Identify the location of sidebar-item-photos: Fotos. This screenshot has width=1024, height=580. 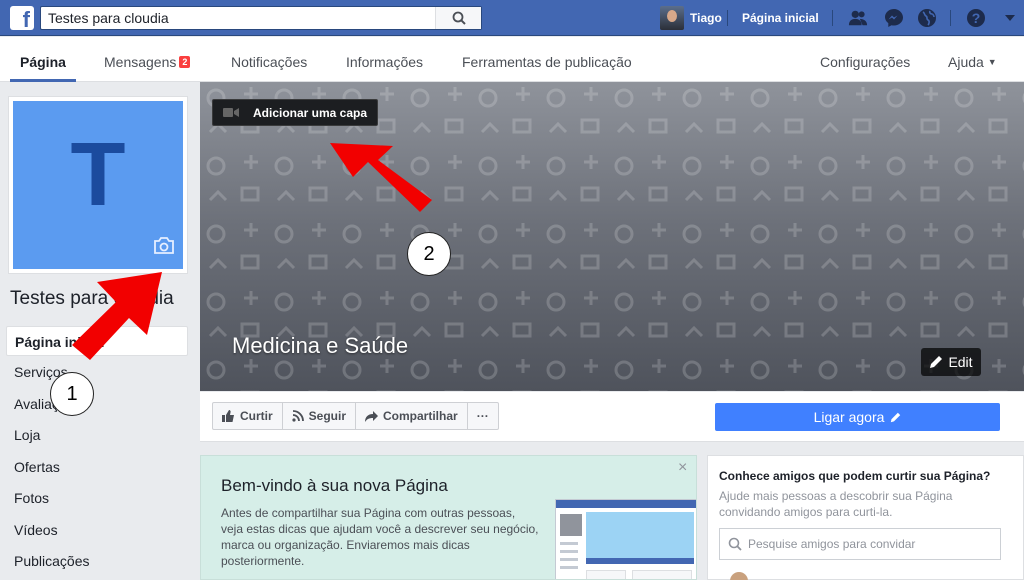
(97, 498).